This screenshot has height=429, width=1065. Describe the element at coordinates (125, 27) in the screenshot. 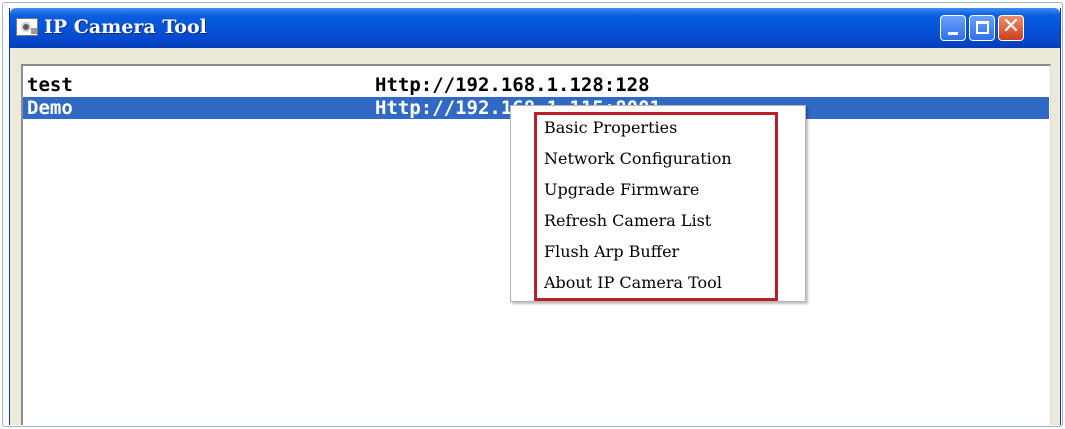

I see `window-title: IP Camera Tool` at that location.